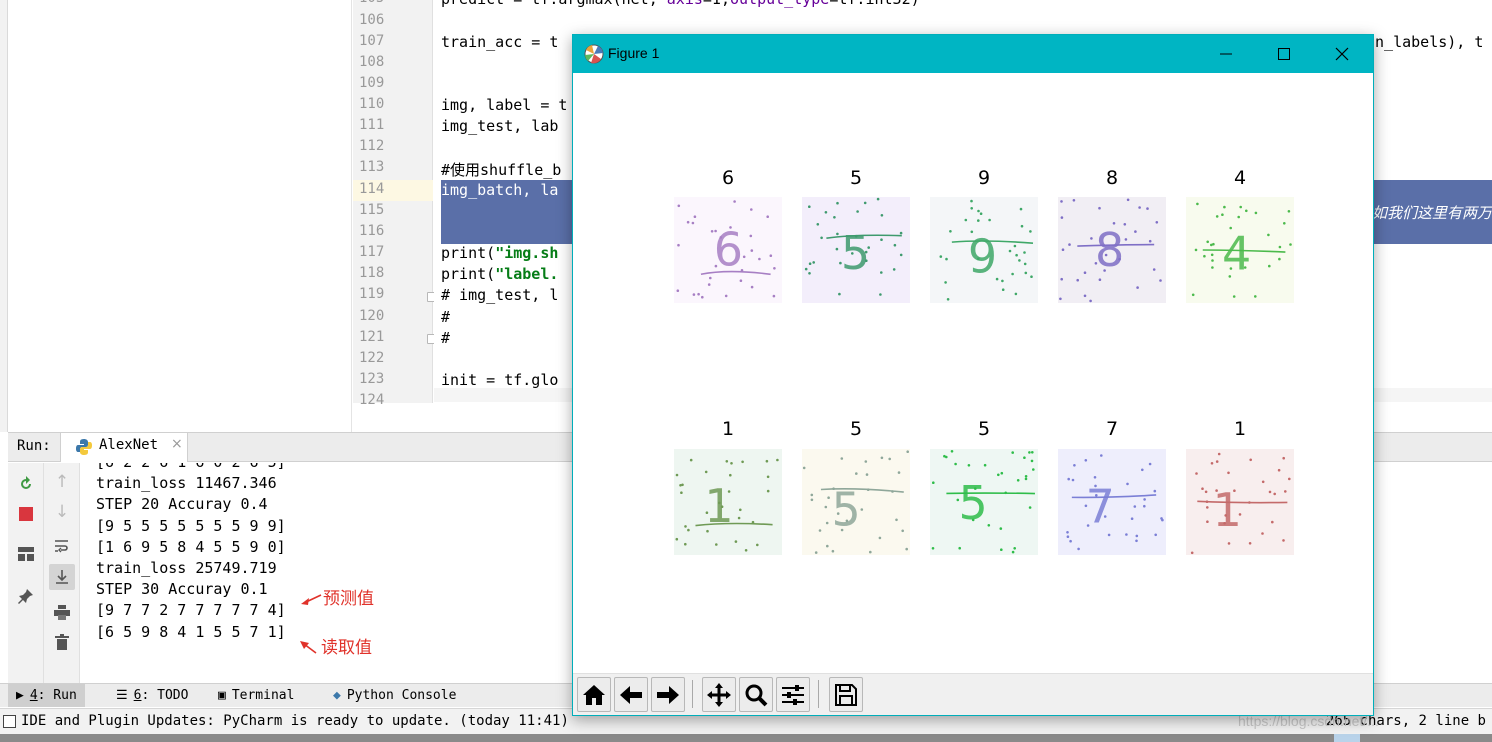  Describe the element at coordinates (191, 525) in the screenshot. I see `console-line: [9 5 5 5 5 5 5 5 9 9]` at that location.